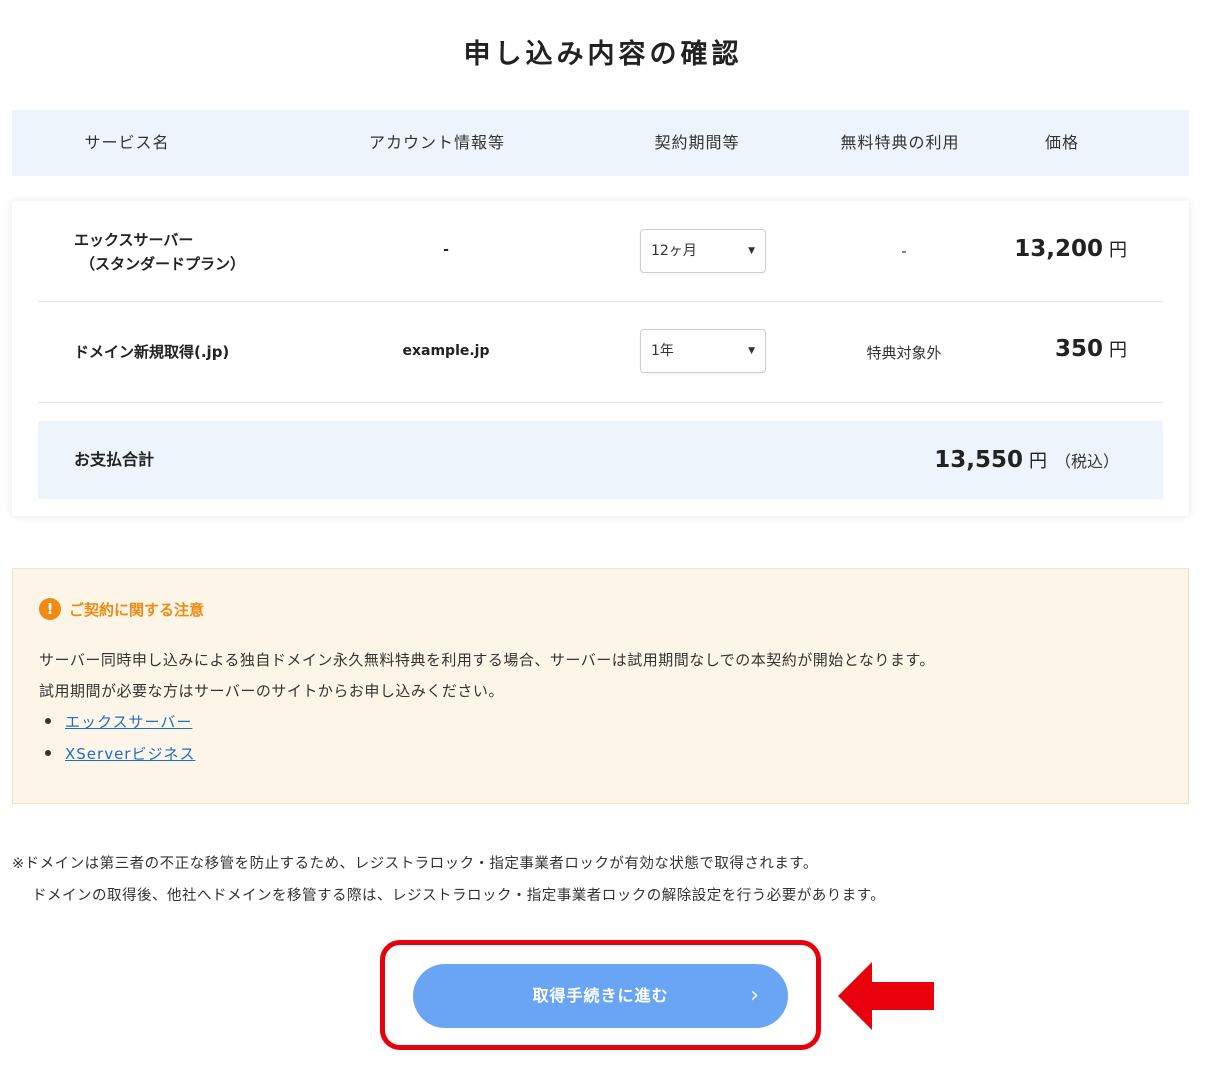 This screenshot has height=1080, width=1206. What do you see at coordinates (134, 240) in the screenshot?
I see `service-name-line1: エックスサーバー` at bounding box center [134, 240].